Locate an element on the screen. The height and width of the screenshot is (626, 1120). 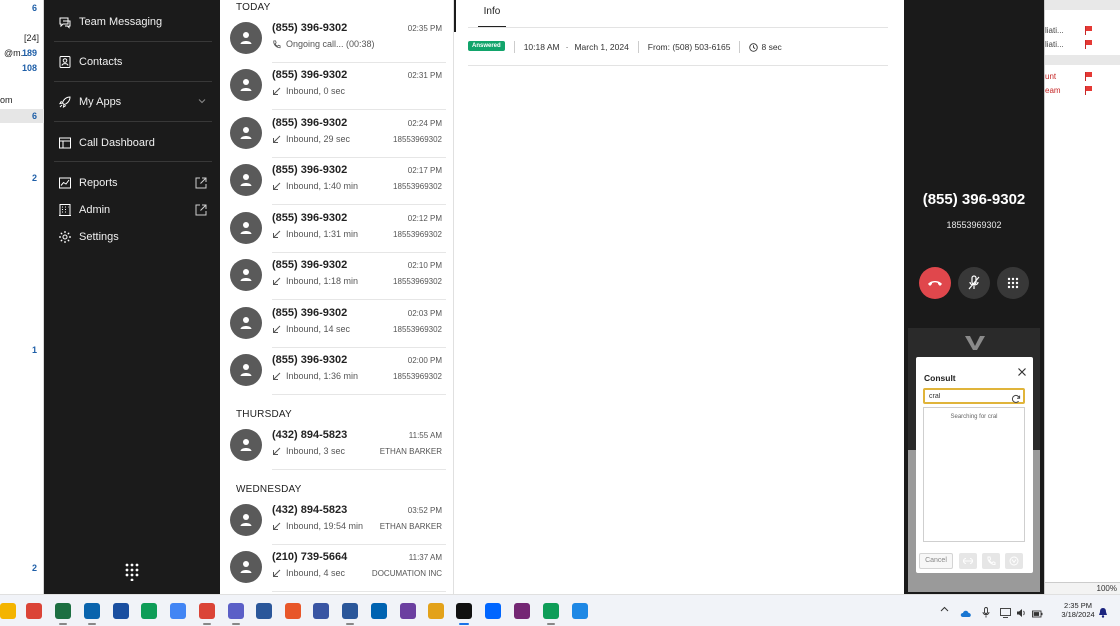
sidebar-item-call-dashboard: Call Dashboard is located at coordinates (133, 143).